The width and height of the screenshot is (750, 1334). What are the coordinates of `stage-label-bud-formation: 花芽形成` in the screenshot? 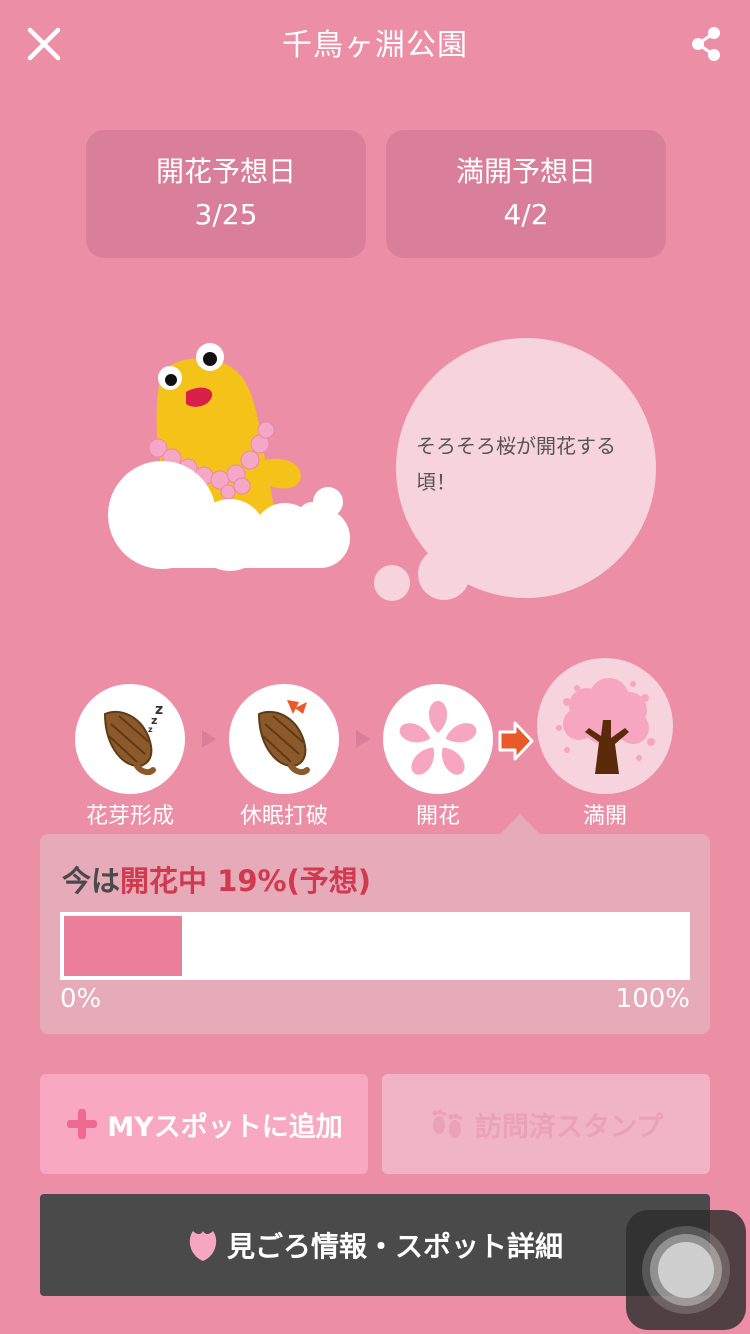 It's located at (129, 816).